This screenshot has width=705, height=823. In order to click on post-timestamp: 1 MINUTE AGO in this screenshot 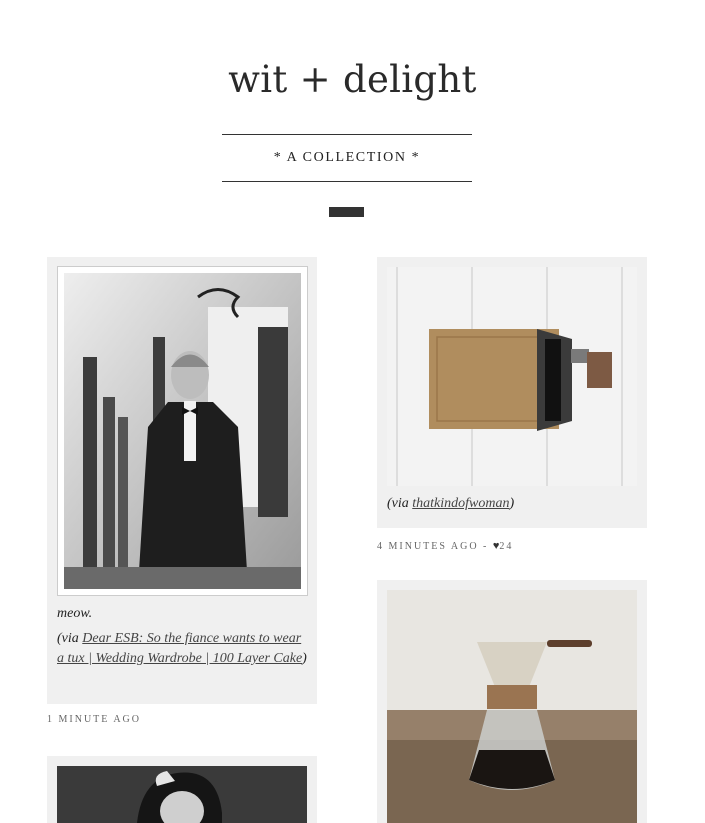, I will do `click(94, 719)`.